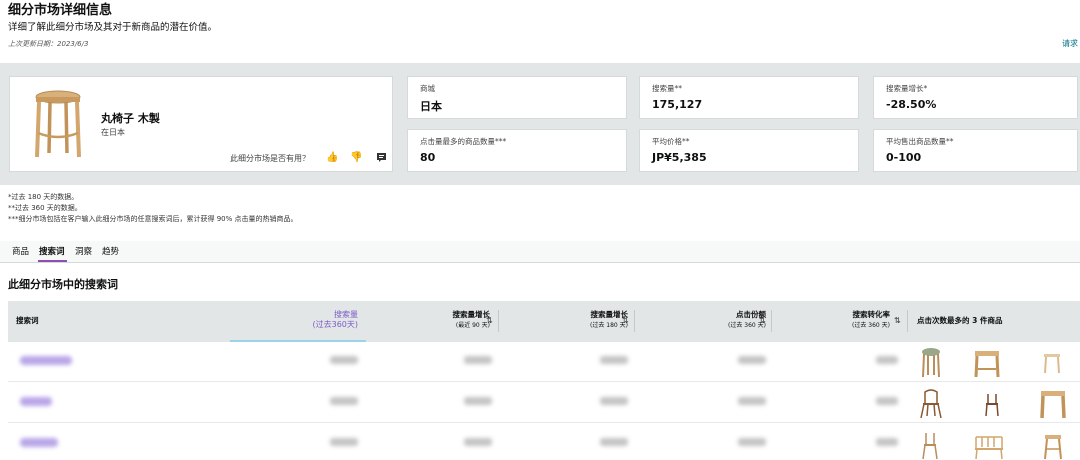  I want to click on thumbs-up-icon: 👍, so click(332, 158).